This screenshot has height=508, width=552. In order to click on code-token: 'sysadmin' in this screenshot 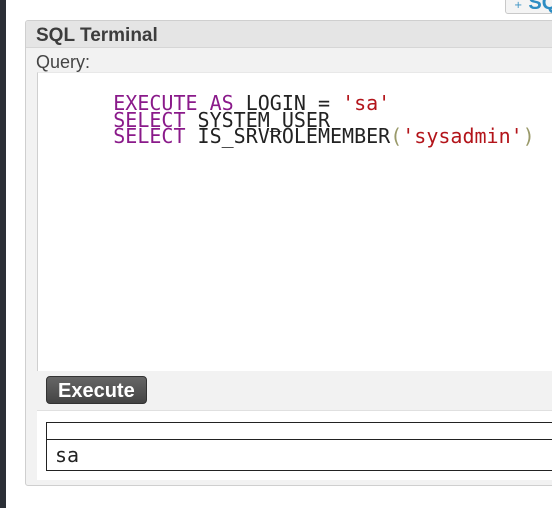, I will do `click(462, 136)`.